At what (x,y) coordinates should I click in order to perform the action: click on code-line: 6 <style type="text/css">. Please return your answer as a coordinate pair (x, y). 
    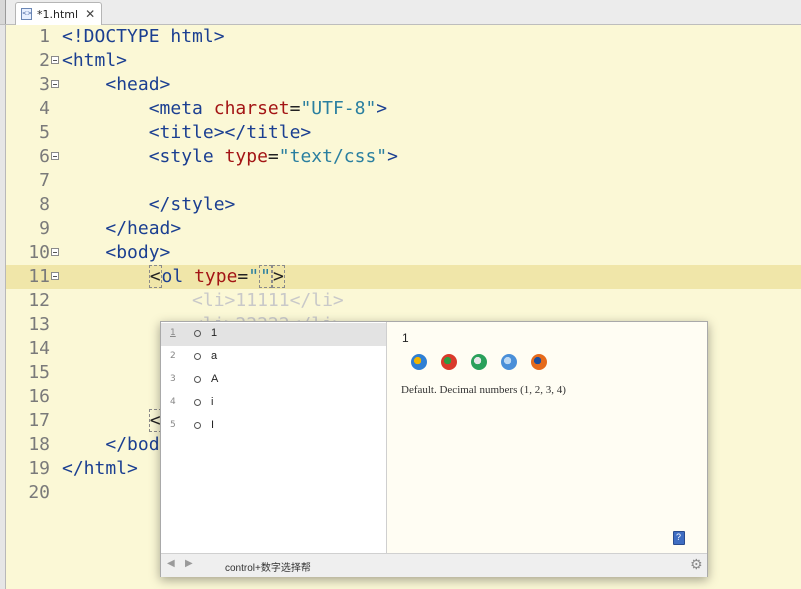
    Looking at the image, I should click on (403, 157).